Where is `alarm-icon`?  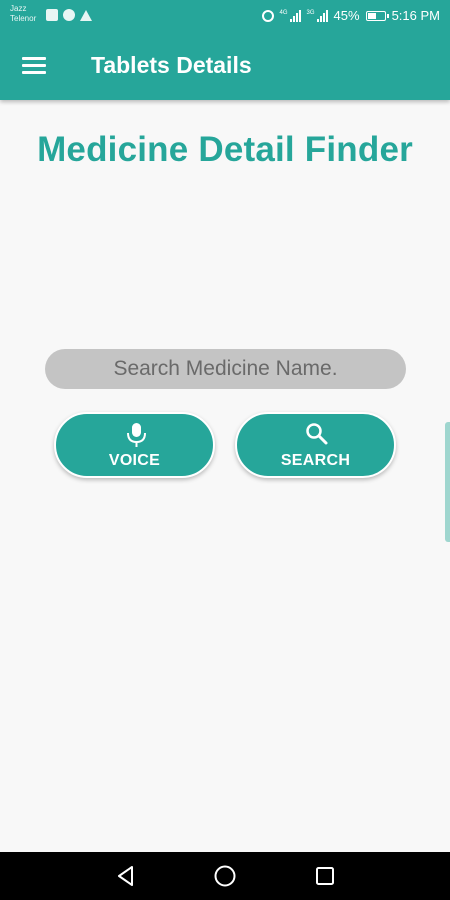 alarm-icon is located at coordinates (267, 15).